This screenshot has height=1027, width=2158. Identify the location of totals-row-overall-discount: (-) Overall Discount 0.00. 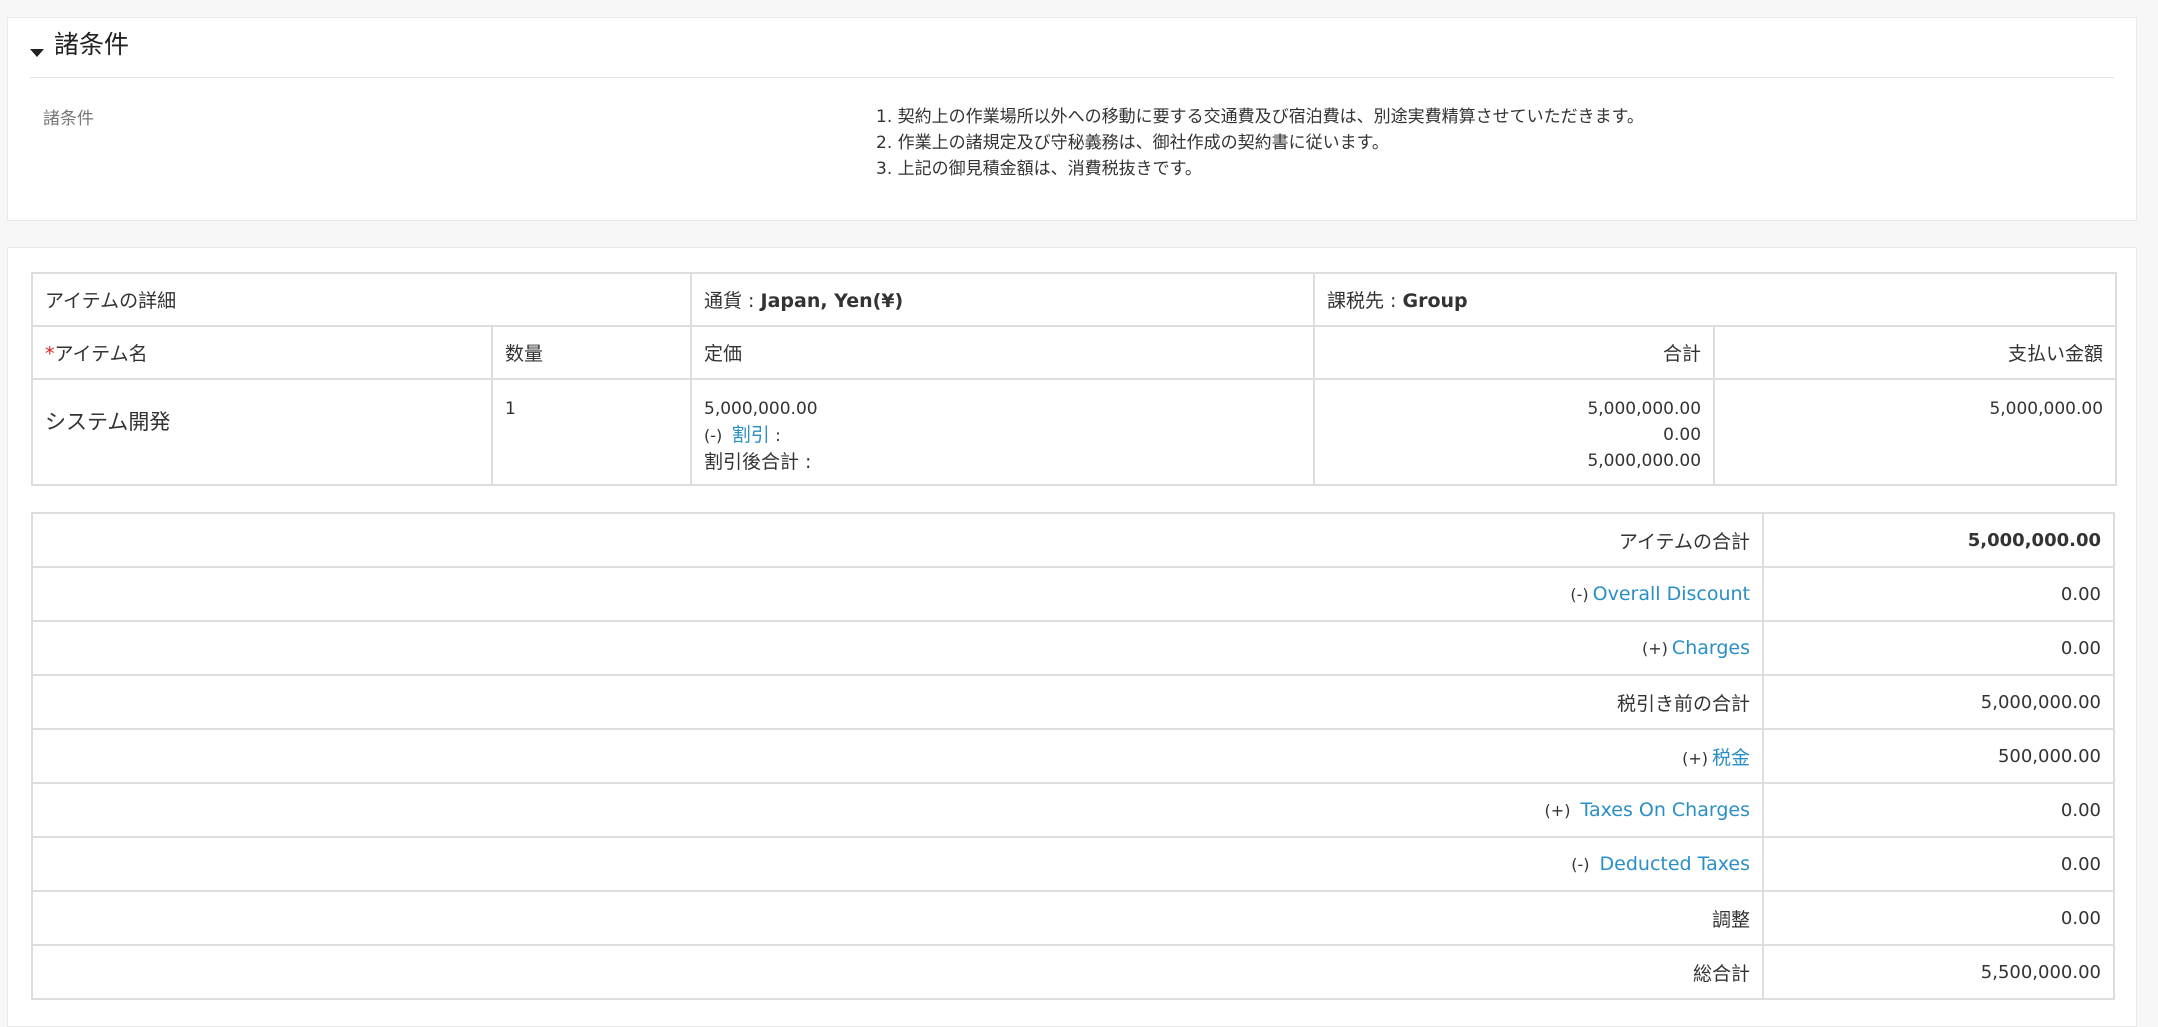
(1073, 594).